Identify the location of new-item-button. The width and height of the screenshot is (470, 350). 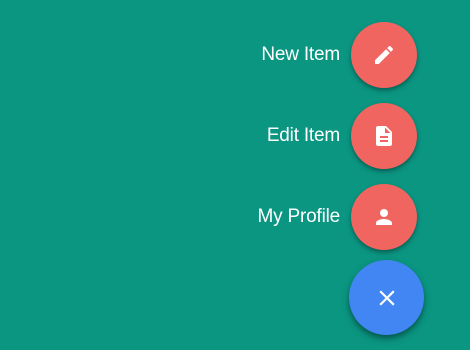
(384, 55).